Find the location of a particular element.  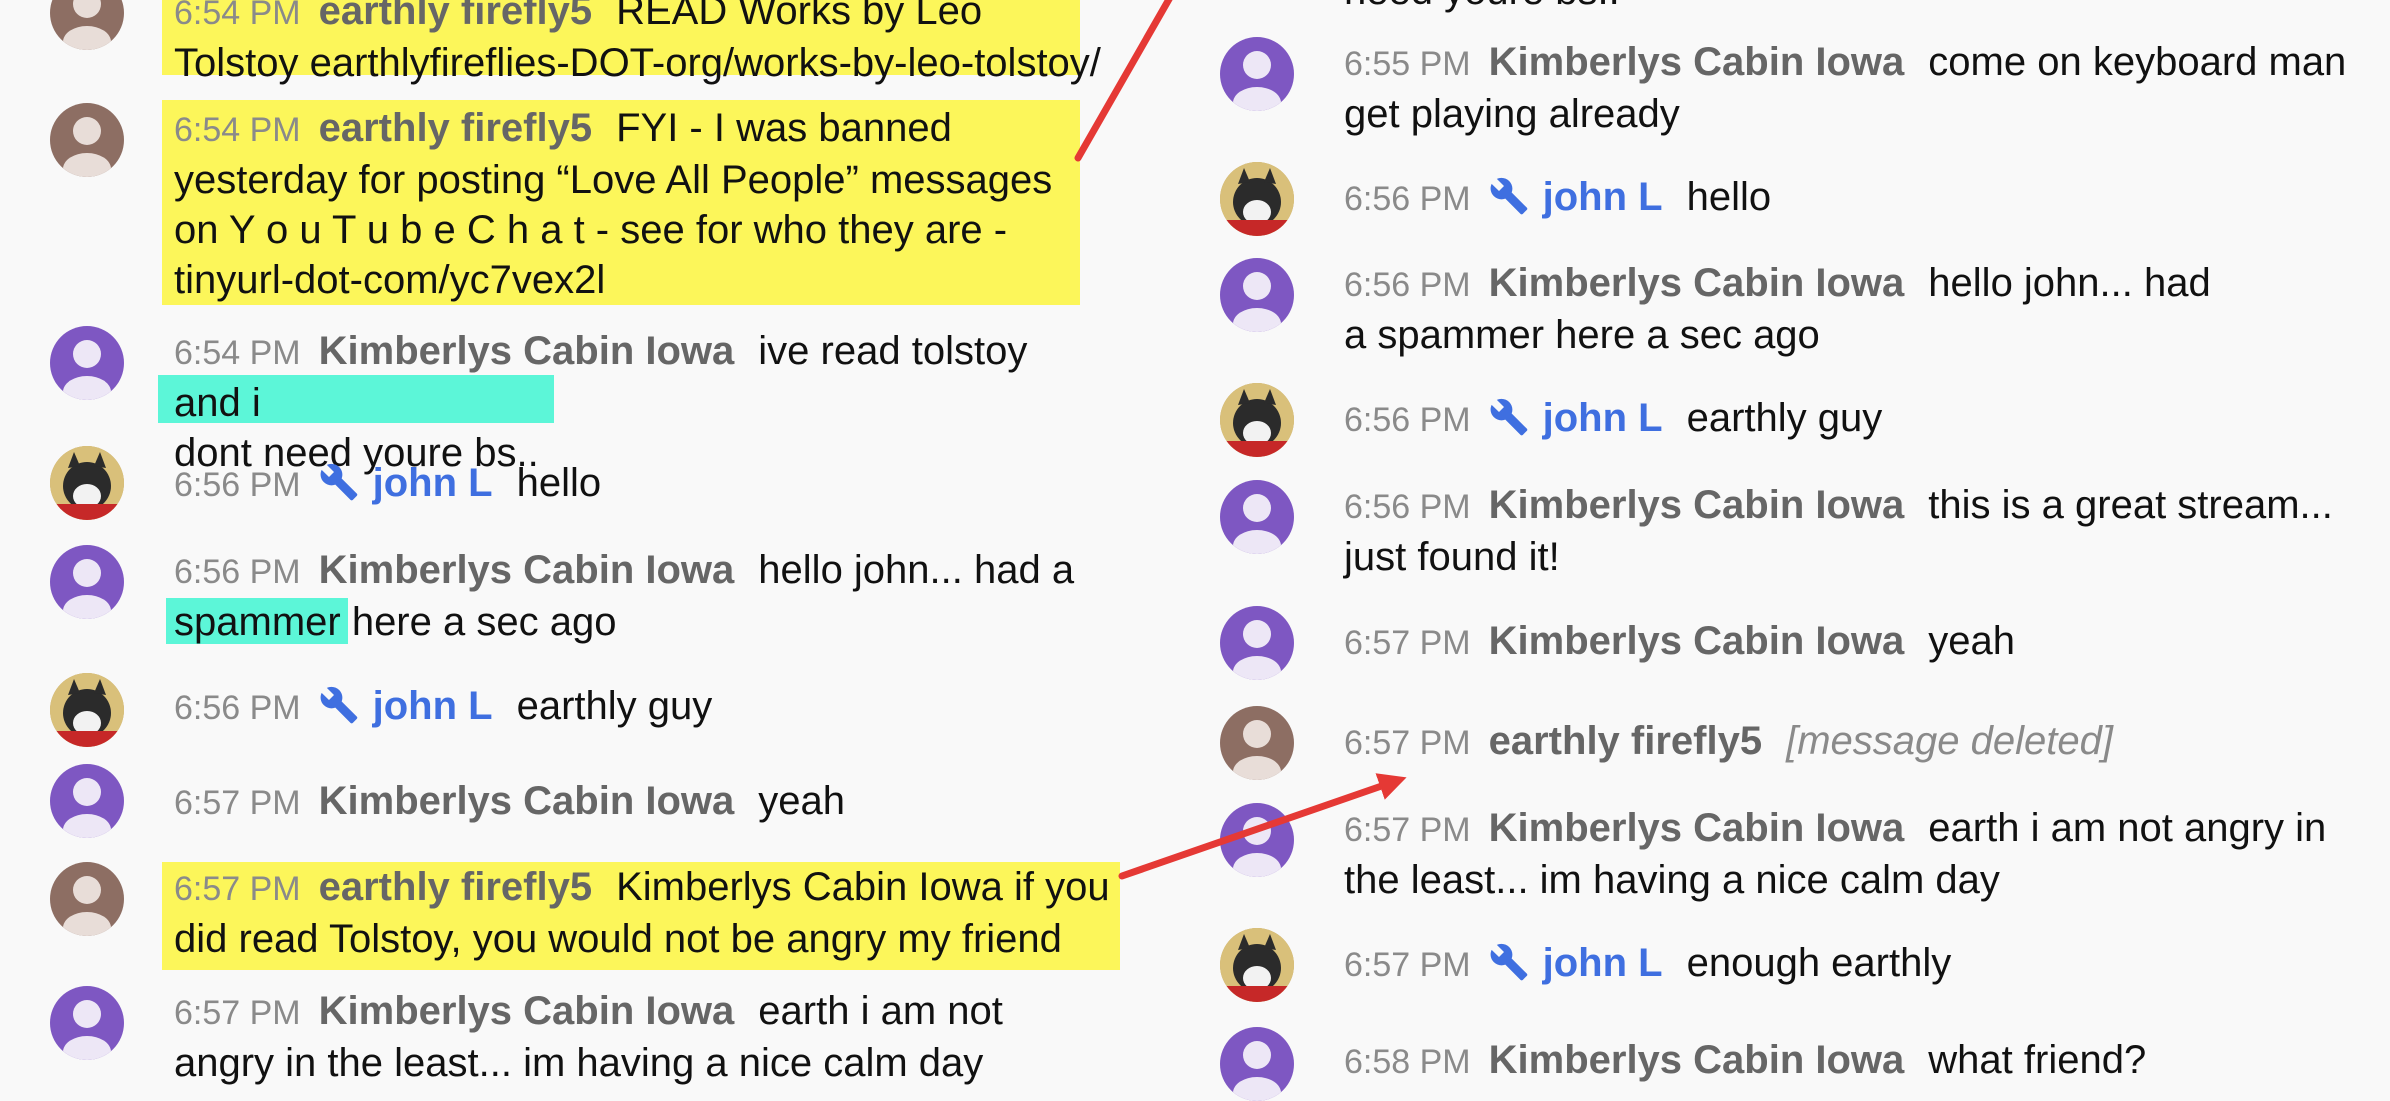

message-text: hello john... had a is located at coordinates (916, 570).